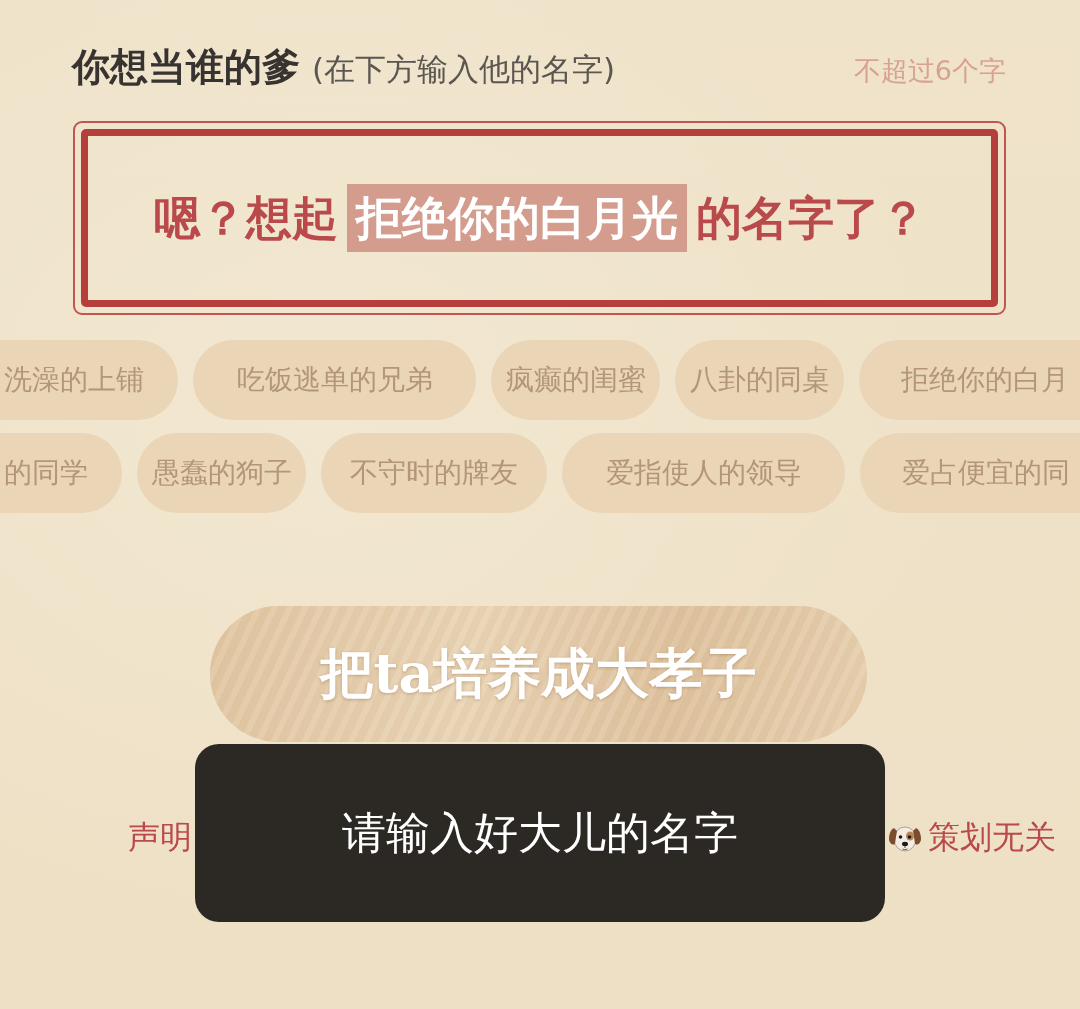 The width and height of the screenshot is (1080, 1009). I want to click on suggestion-chip: 爱占便宜的同, so click(970, 473).